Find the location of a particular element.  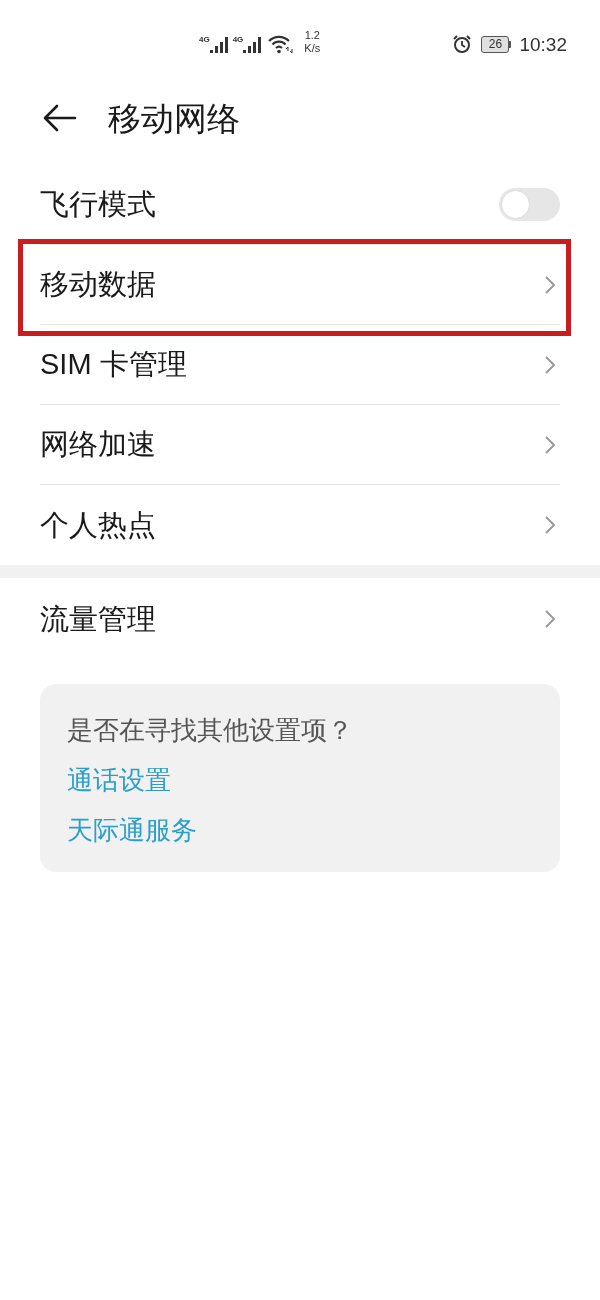

settings-item: 网络加速 is located at coordinates (300, 445).